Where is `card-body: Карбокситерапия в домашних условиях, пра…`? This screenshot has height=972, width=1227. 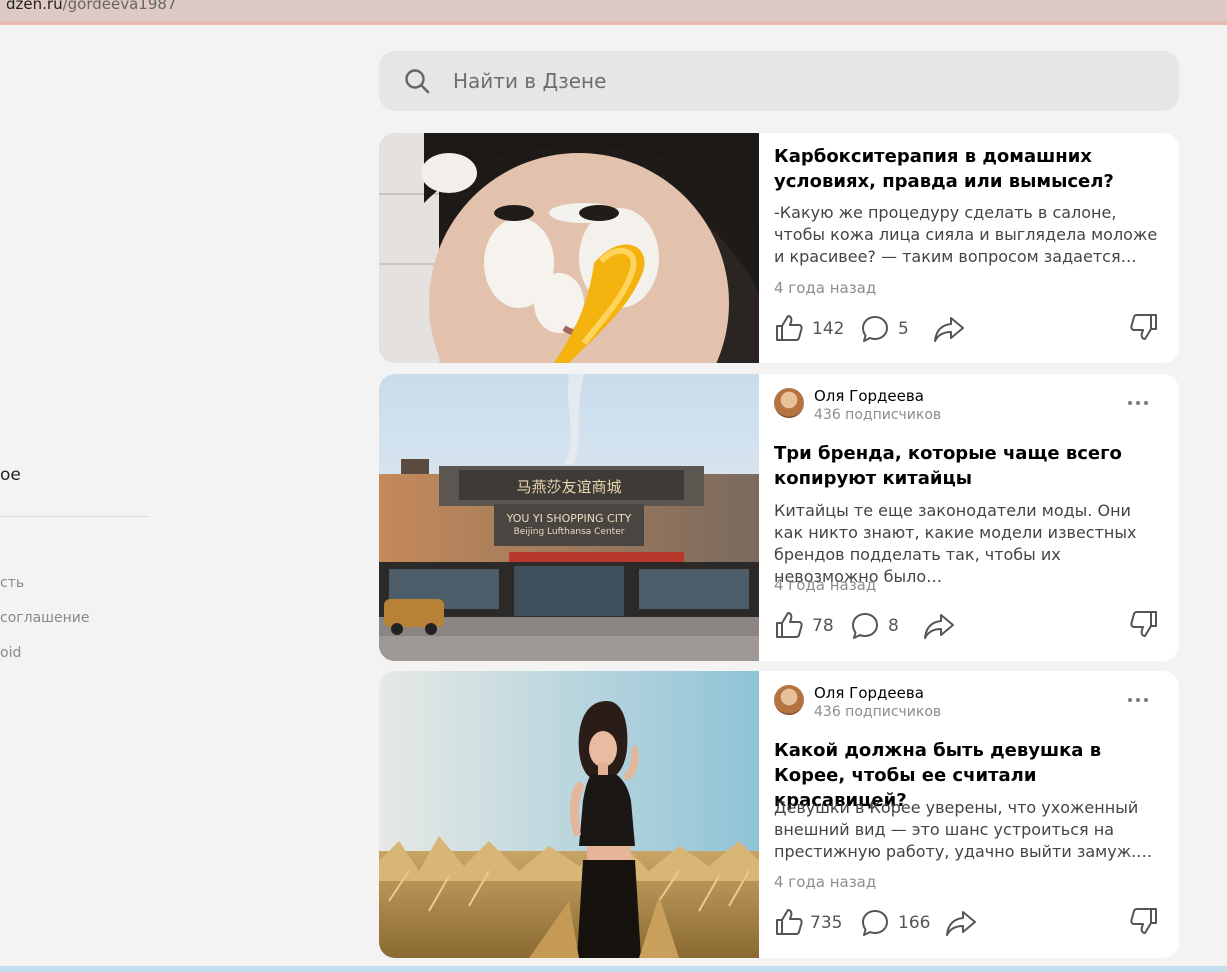 card-body: Карбокситерапия в домашних условиях, пра… is located at coordinates (966, 248).